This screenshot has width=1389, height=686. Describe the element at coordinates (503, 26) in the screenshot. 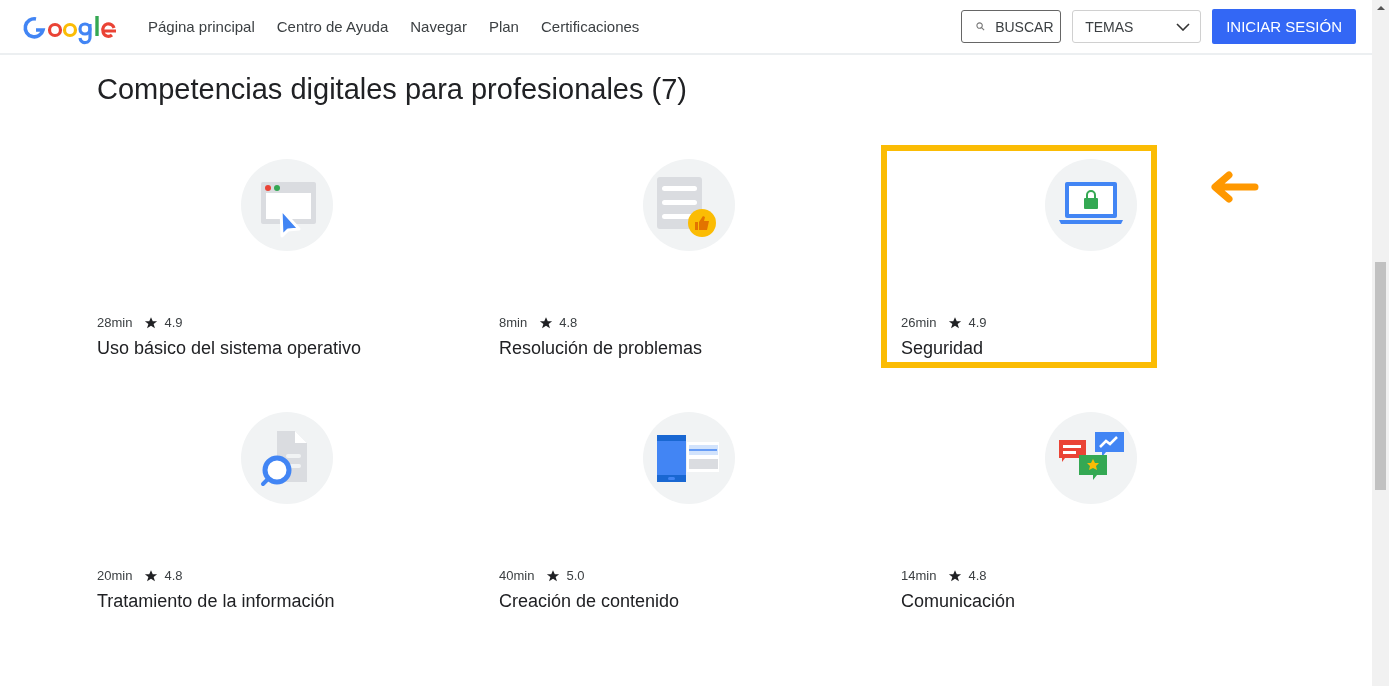

I see `nav-link: Plan` at that location.